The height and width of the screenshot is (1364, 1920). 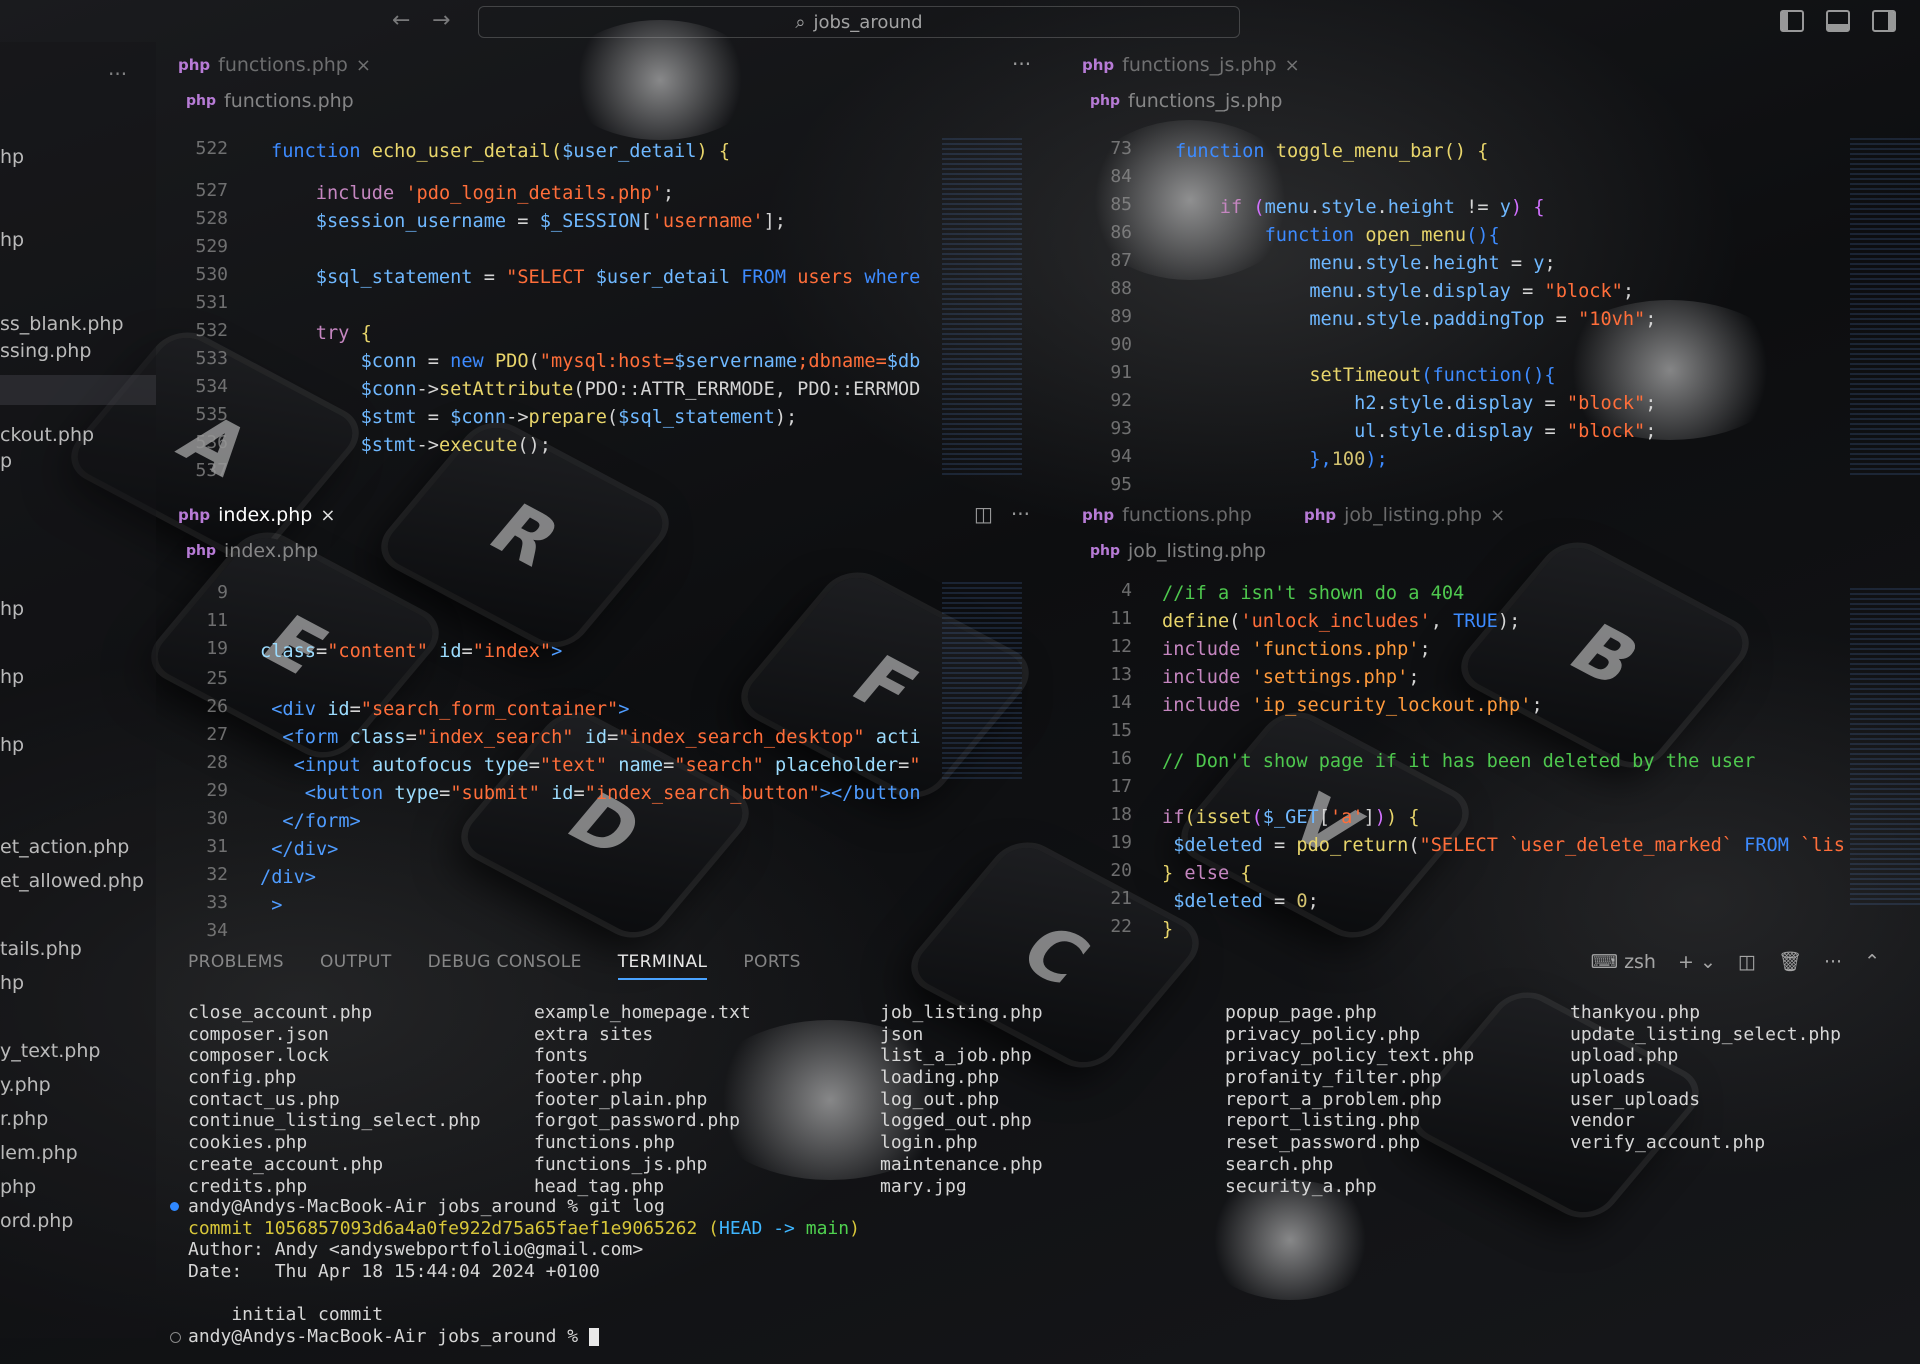 I want to click on tab-functions-php: php functions.php, so click(x=1167, y=515).